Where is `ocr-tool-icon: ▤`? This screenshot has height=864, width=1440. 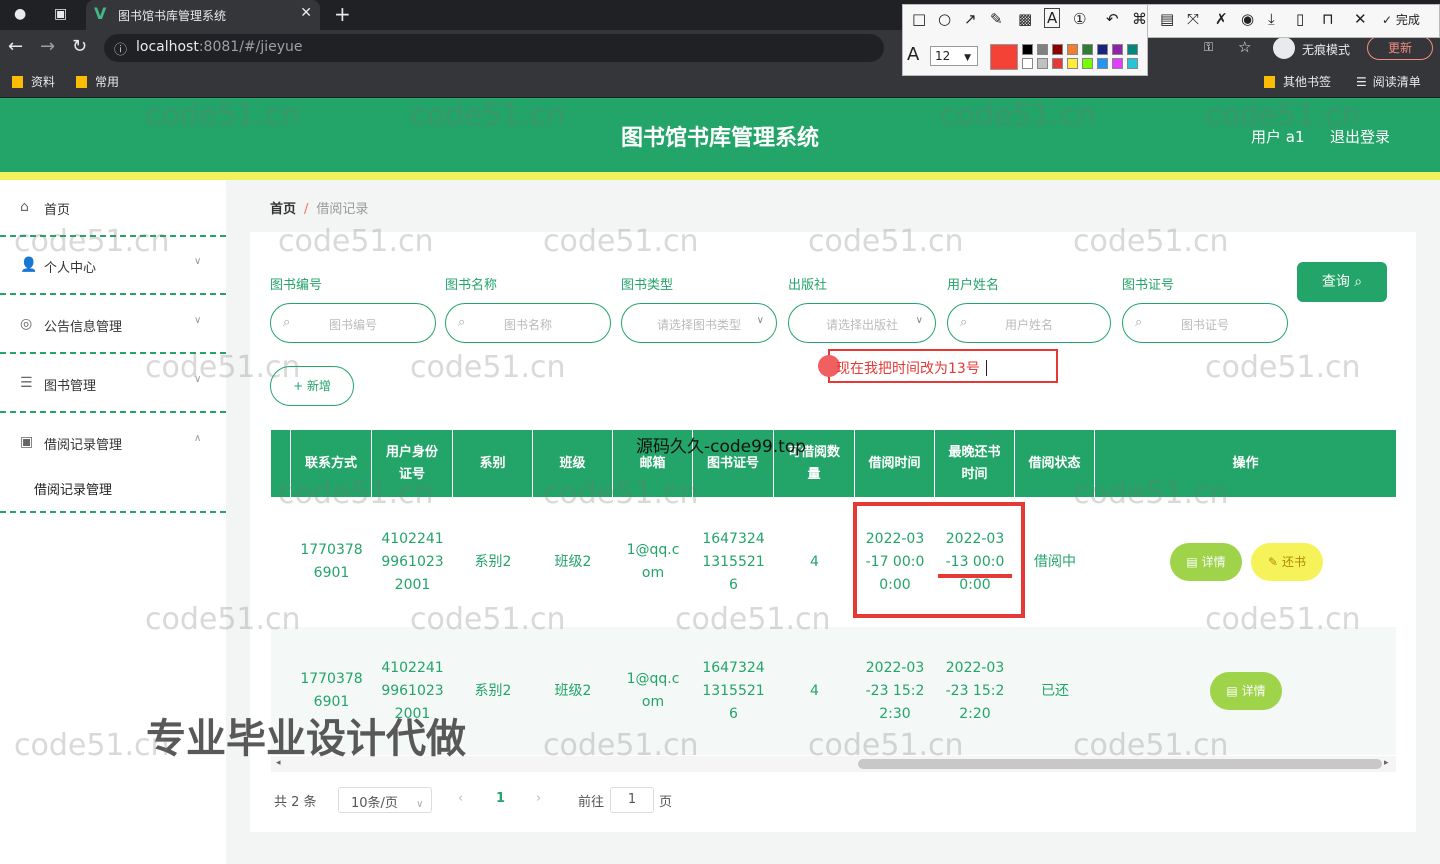
ocr-tool-icon: ▤ is located at coordinates (1167, 19).